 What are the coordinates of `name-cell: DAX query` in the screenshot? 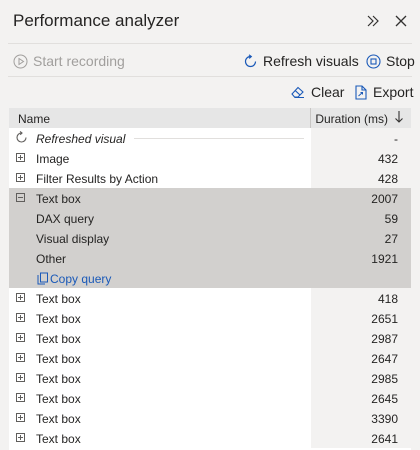 It's located at (159, 218).